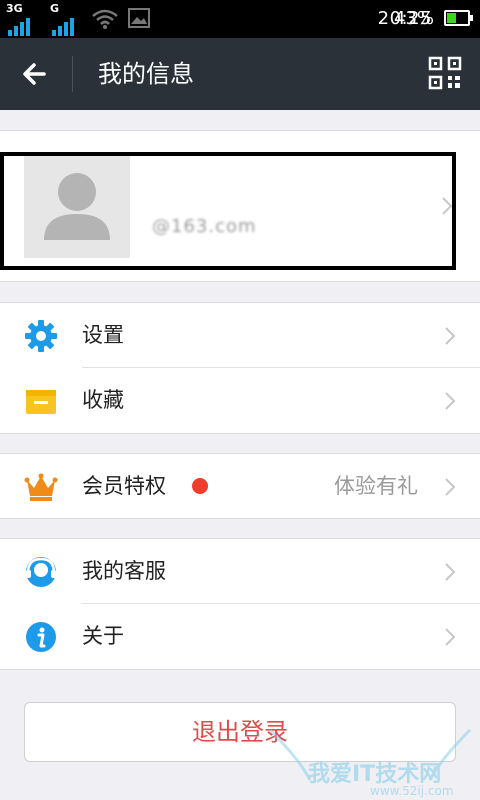 Image resolution: width=480 pixels, height=800 pixels. Describe the element at coordinates (41, 402) in the screenshot. I see `favorites-box-icon` at that location.